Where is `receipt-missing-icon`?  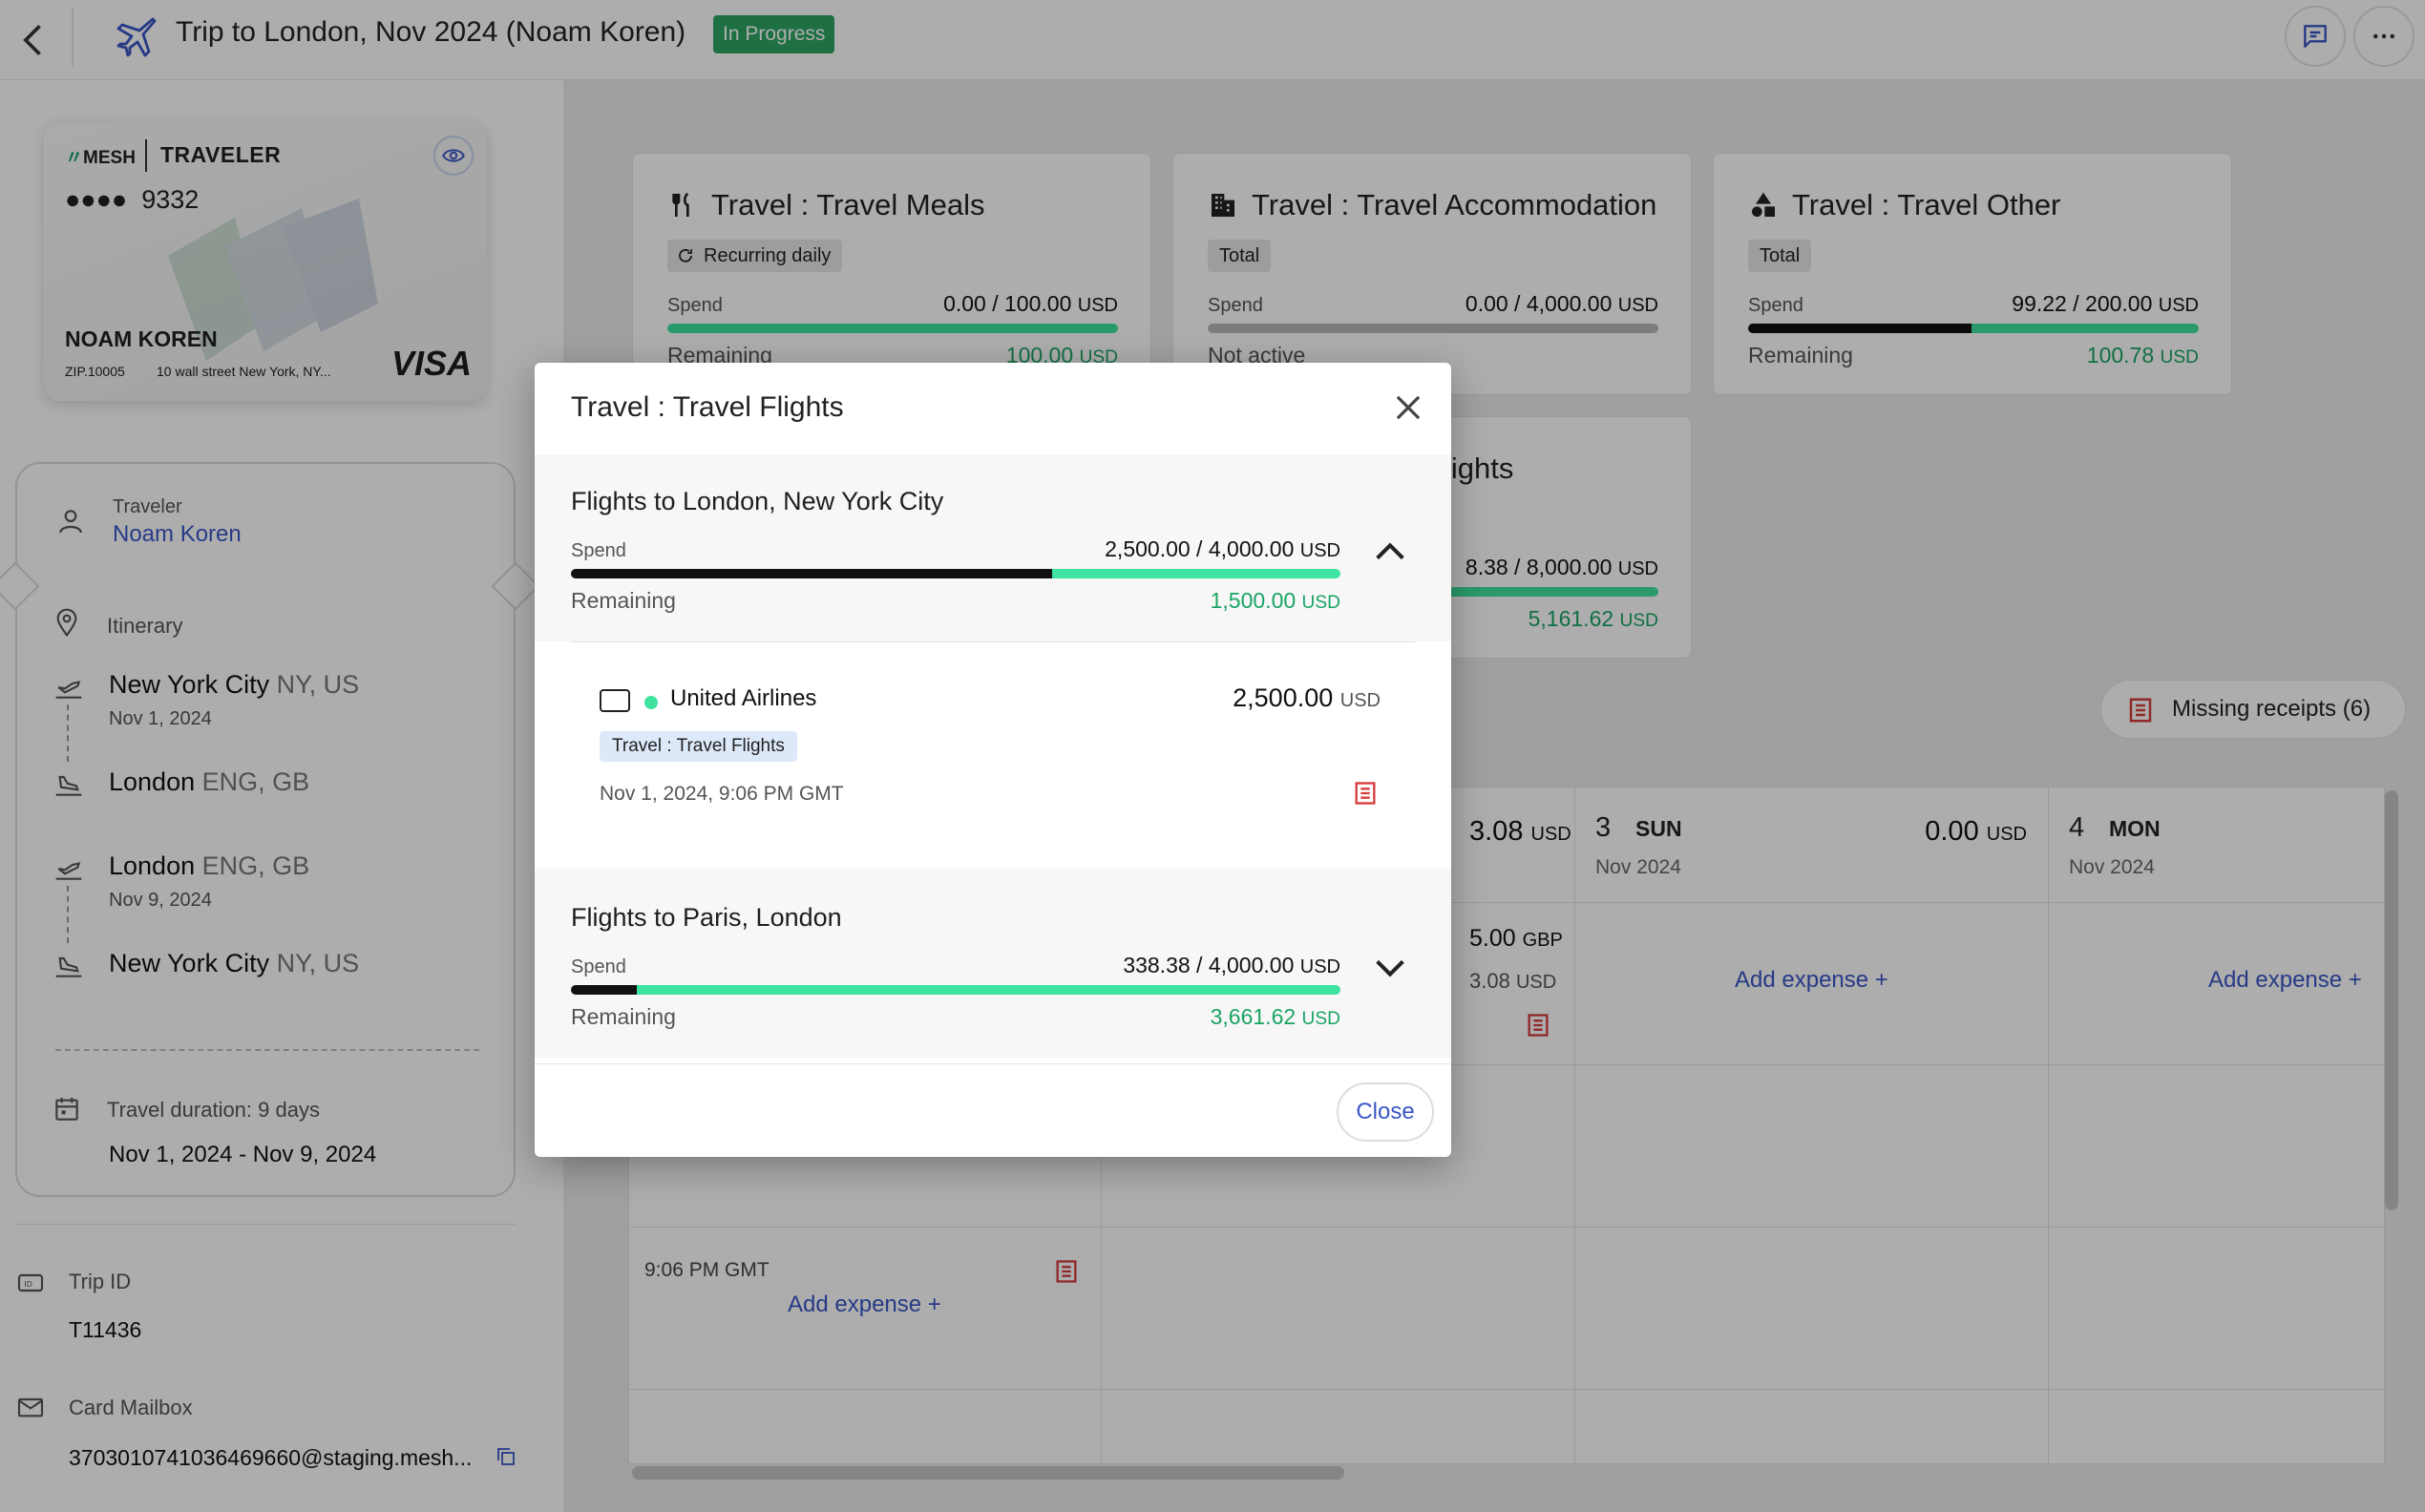 receipt-missing-icon is located at coordinates (1365, 794).